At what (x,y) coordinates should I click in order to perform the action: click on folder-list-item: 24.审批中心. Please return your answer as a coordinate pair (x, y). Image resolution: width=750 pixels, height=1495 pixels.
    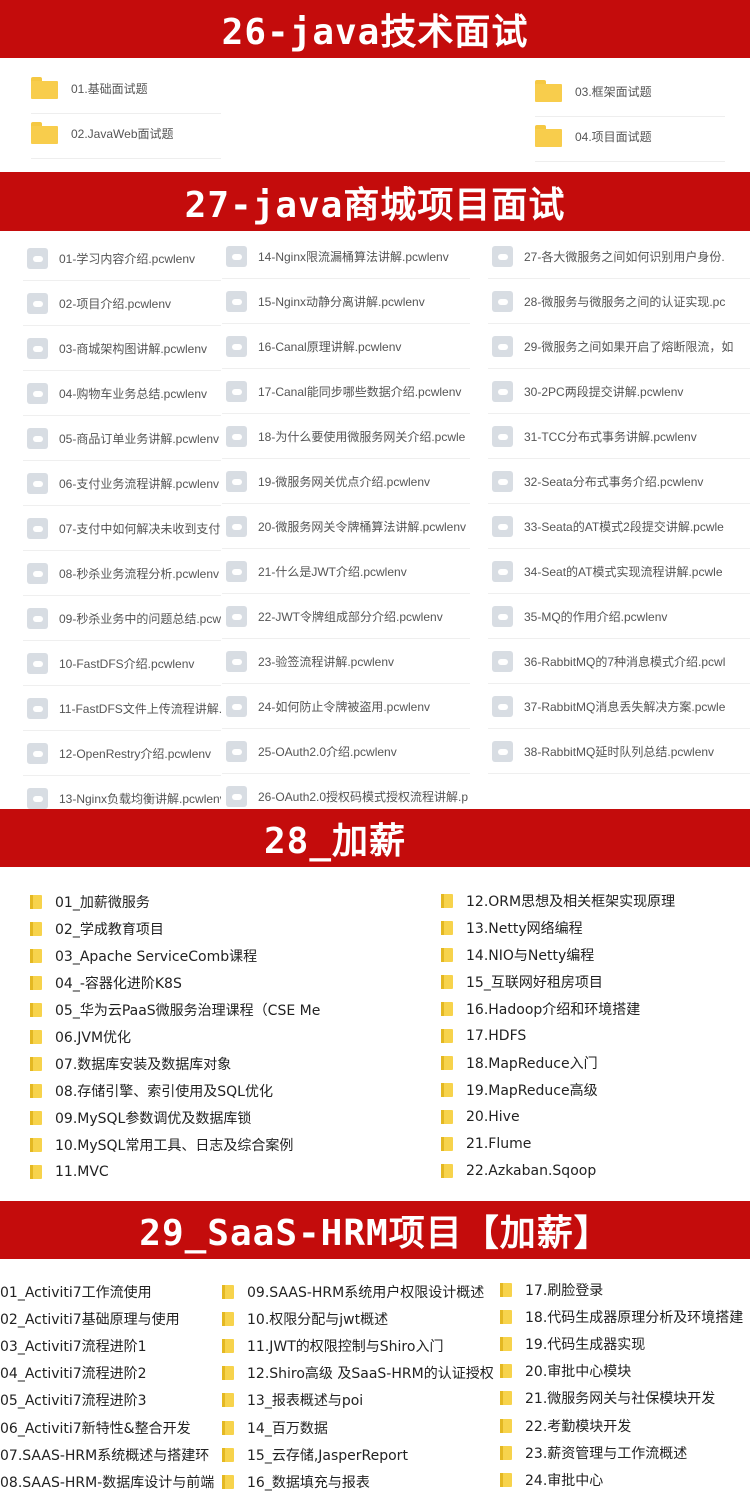
    Looking at the image, I should click on (625, 1479).